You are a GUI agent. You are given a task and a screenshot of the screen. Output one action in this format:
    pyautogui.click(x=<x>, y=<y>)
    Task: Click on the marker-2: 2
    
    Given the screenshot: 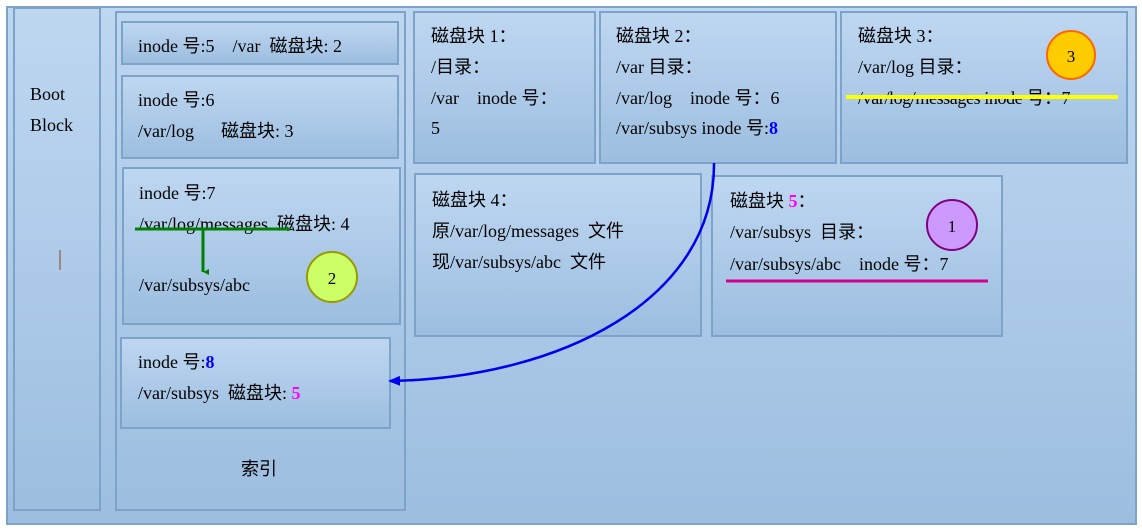 What is the action you would take?
    pyautogui.click(x=332, y=277)
    